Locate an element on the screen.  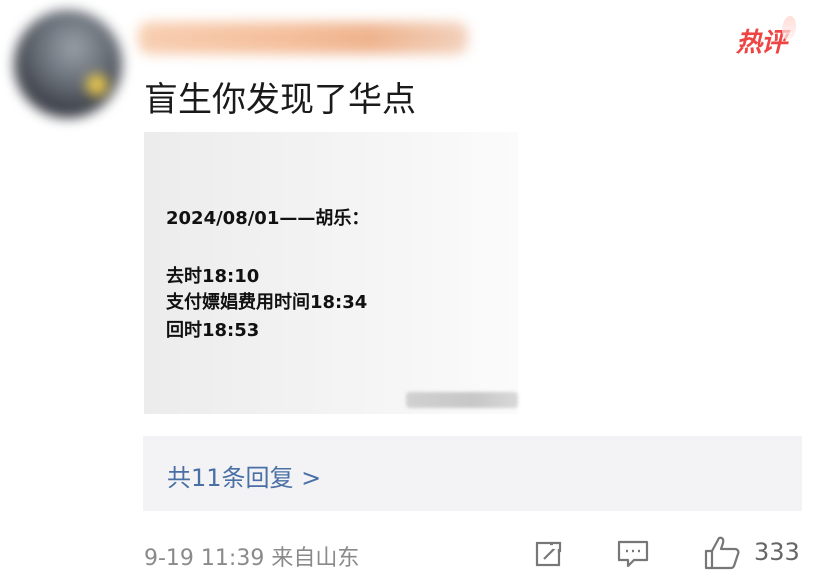
flame-icon is located at coordinates (789, 28).